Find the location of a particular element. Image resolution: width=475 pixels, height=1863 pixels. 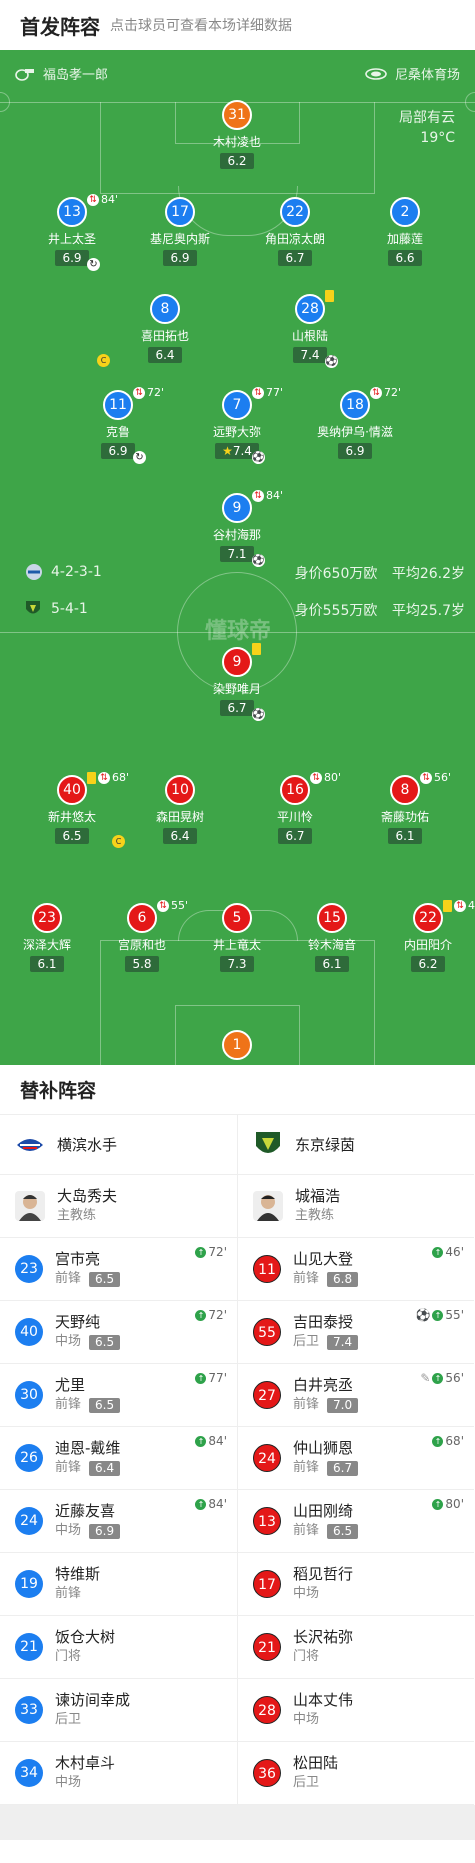

player-rating: 6.7 is located at coordinates (237, 708).